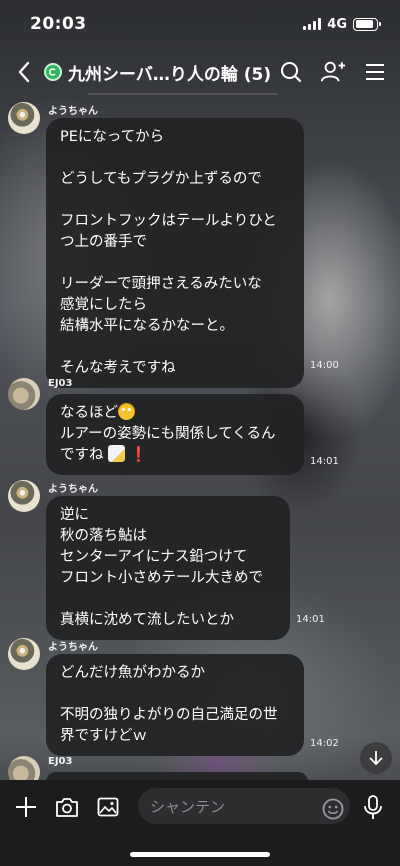 This screenshot has height=866, width=400. I want to click on message-line: 秋の落ち鮎は, so click(103, 536).